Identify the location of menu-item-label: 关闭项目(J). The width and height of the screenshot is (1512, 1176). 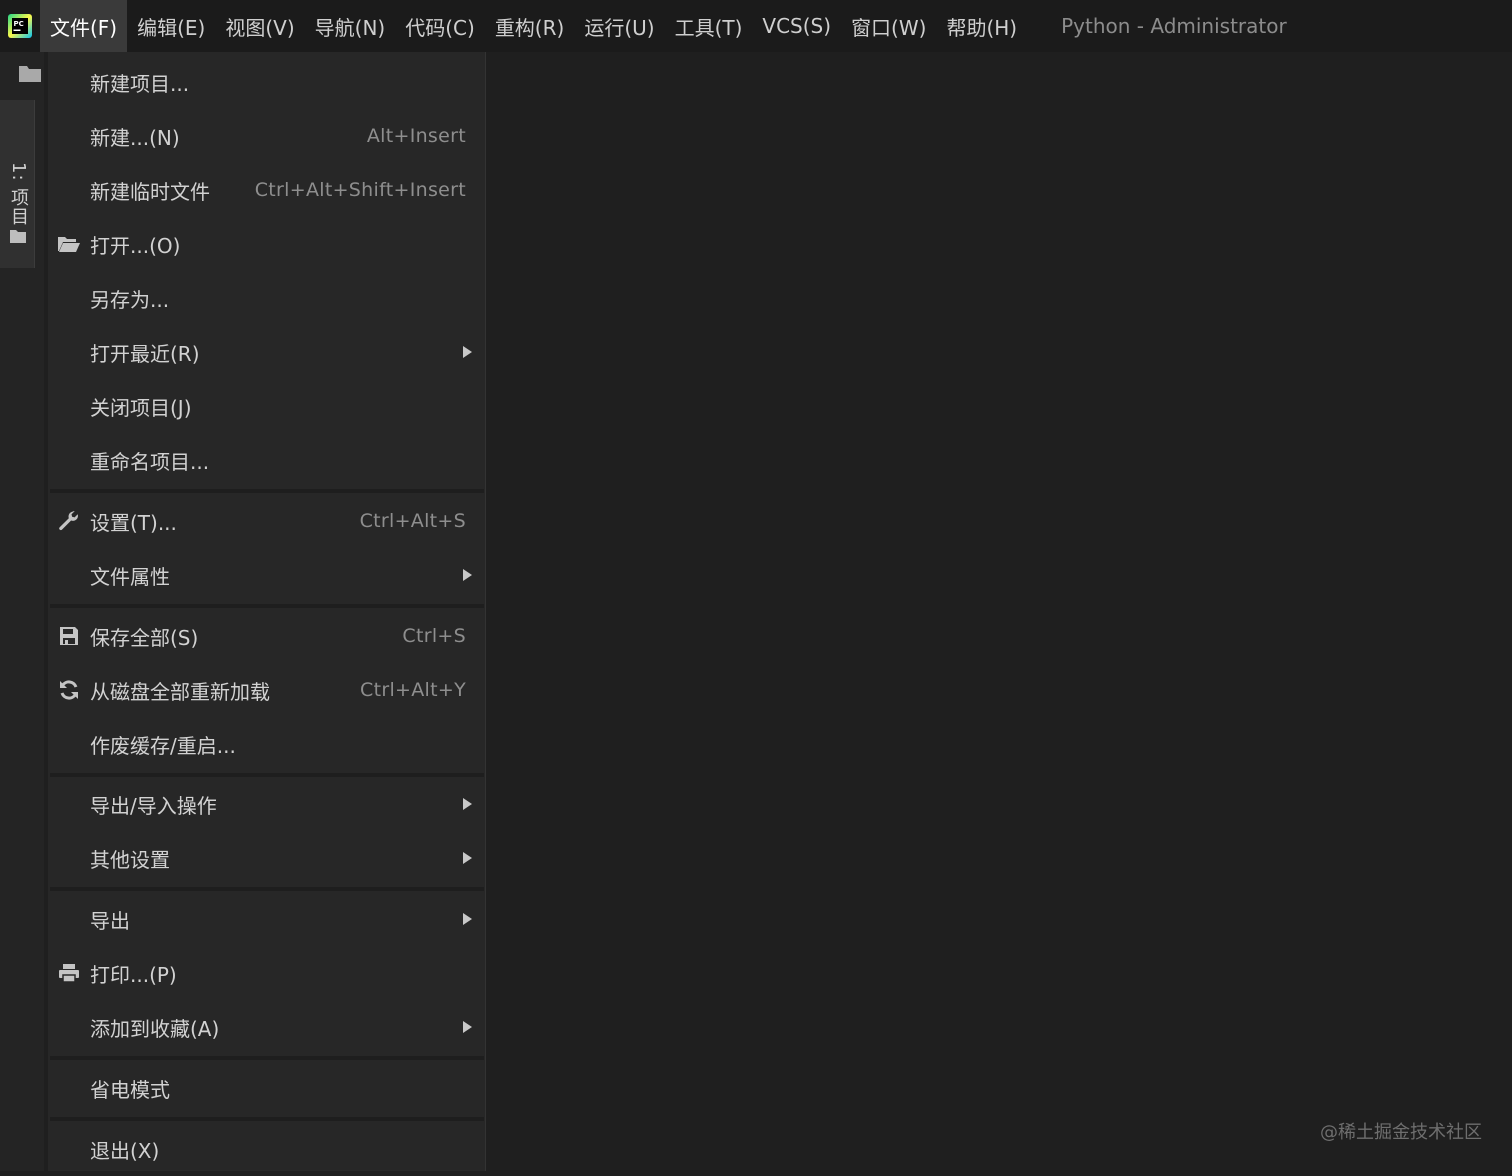
(141, 407).